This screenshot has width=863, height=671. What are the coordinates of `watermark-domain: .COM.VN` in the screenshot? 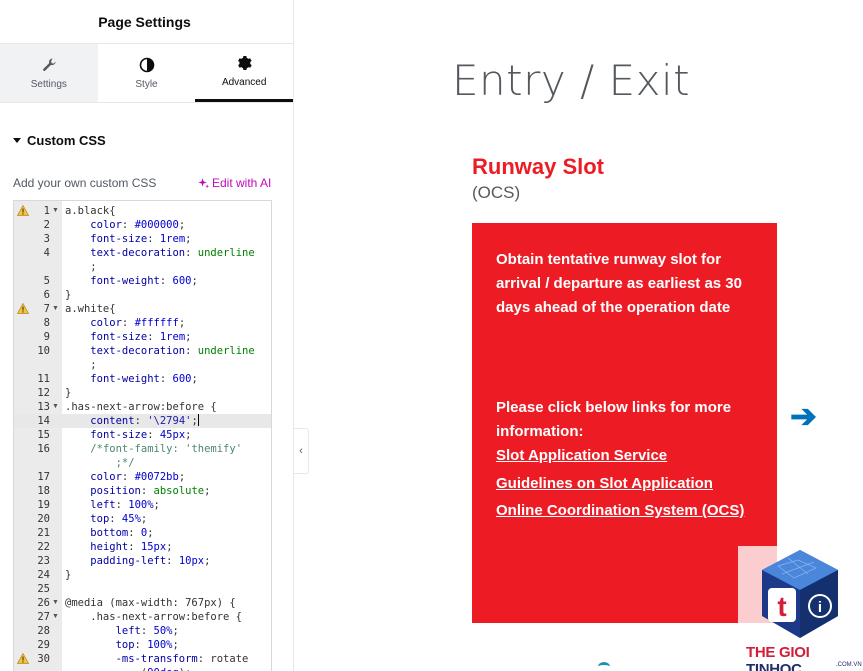 It's located at (849, 665).